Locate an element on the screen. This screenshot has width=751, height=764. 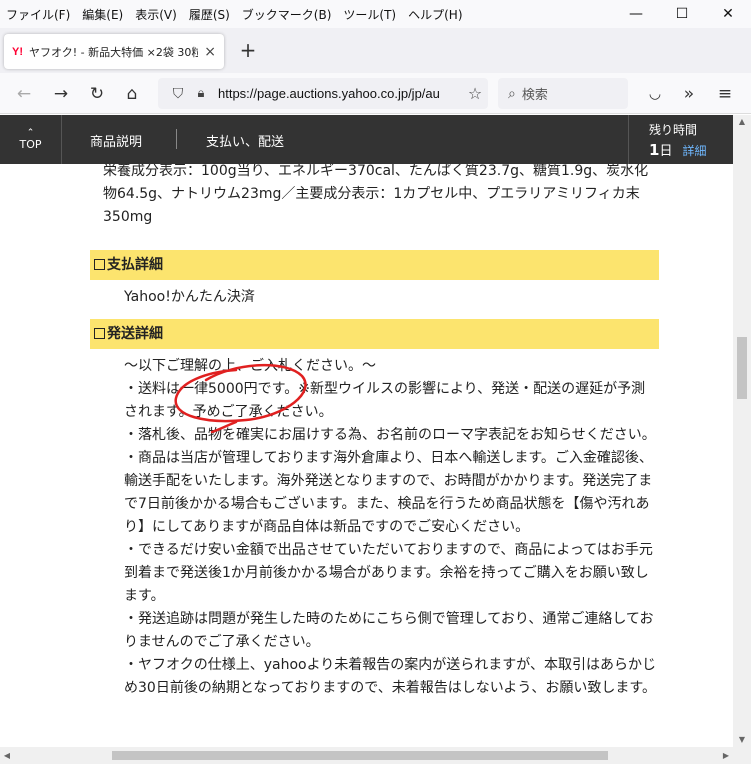
top-label: TOP is located at coordinates (30, 144).